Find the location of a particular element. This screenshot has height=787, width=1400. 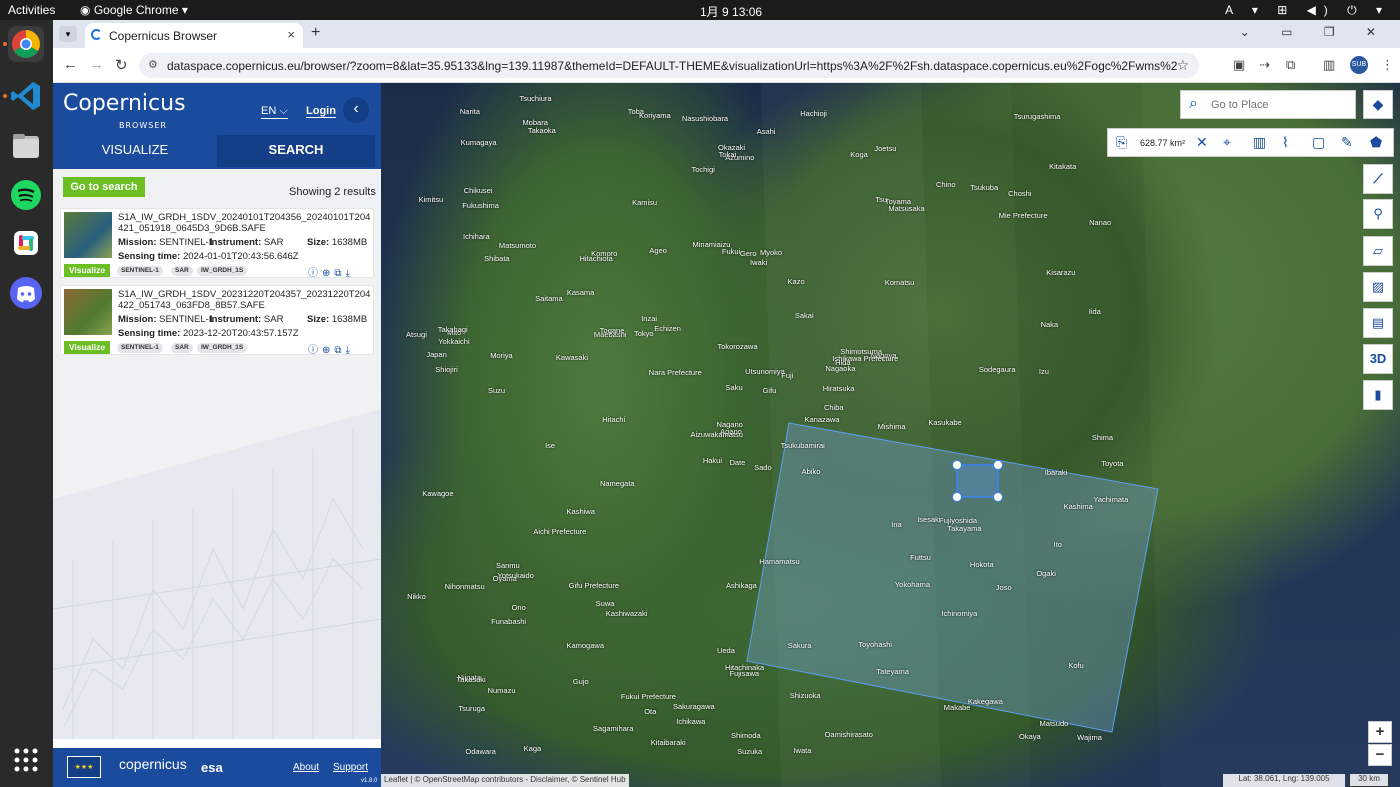

language-select: EN ⌵ is located at coordinates (274, 112).